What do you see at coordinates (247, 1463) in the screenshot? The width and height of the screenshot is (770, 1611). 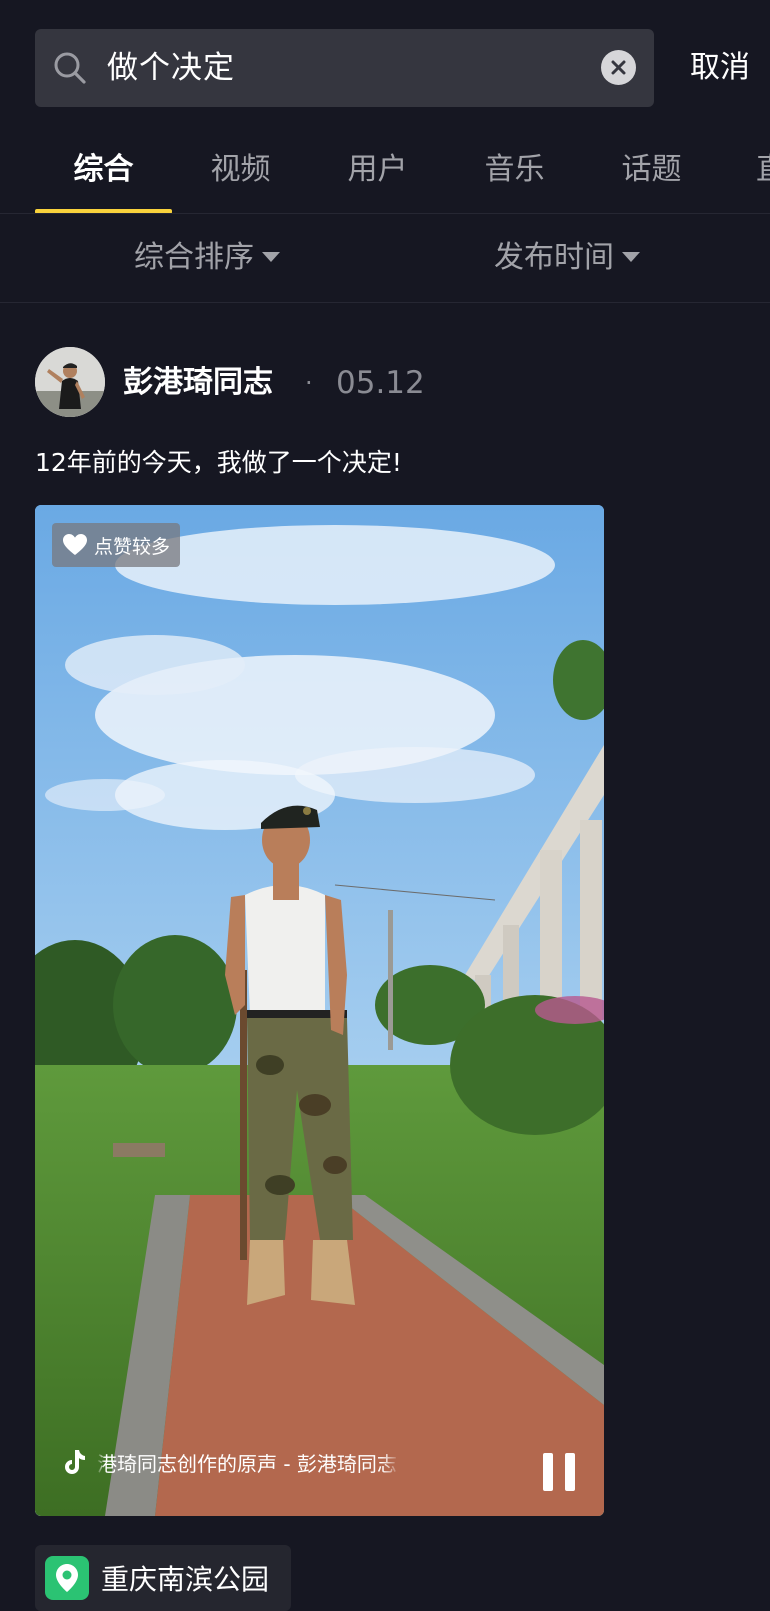 I see `music-title: 港琦同志创作的原声 - 彭港琦同志` at bounding box center [247, 1463].